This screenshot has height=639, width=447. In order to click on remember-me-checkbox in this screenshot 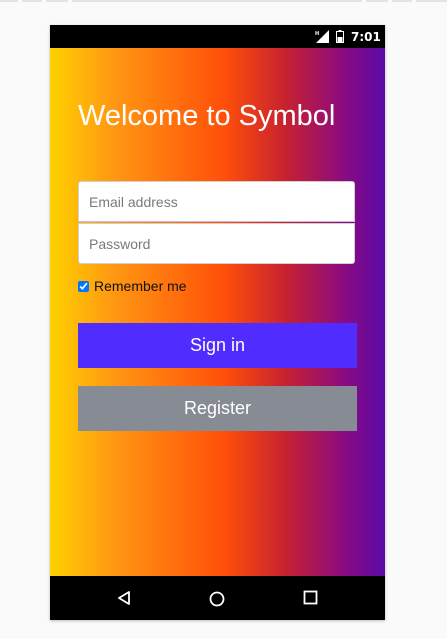, I will do `click(83, 286)`.